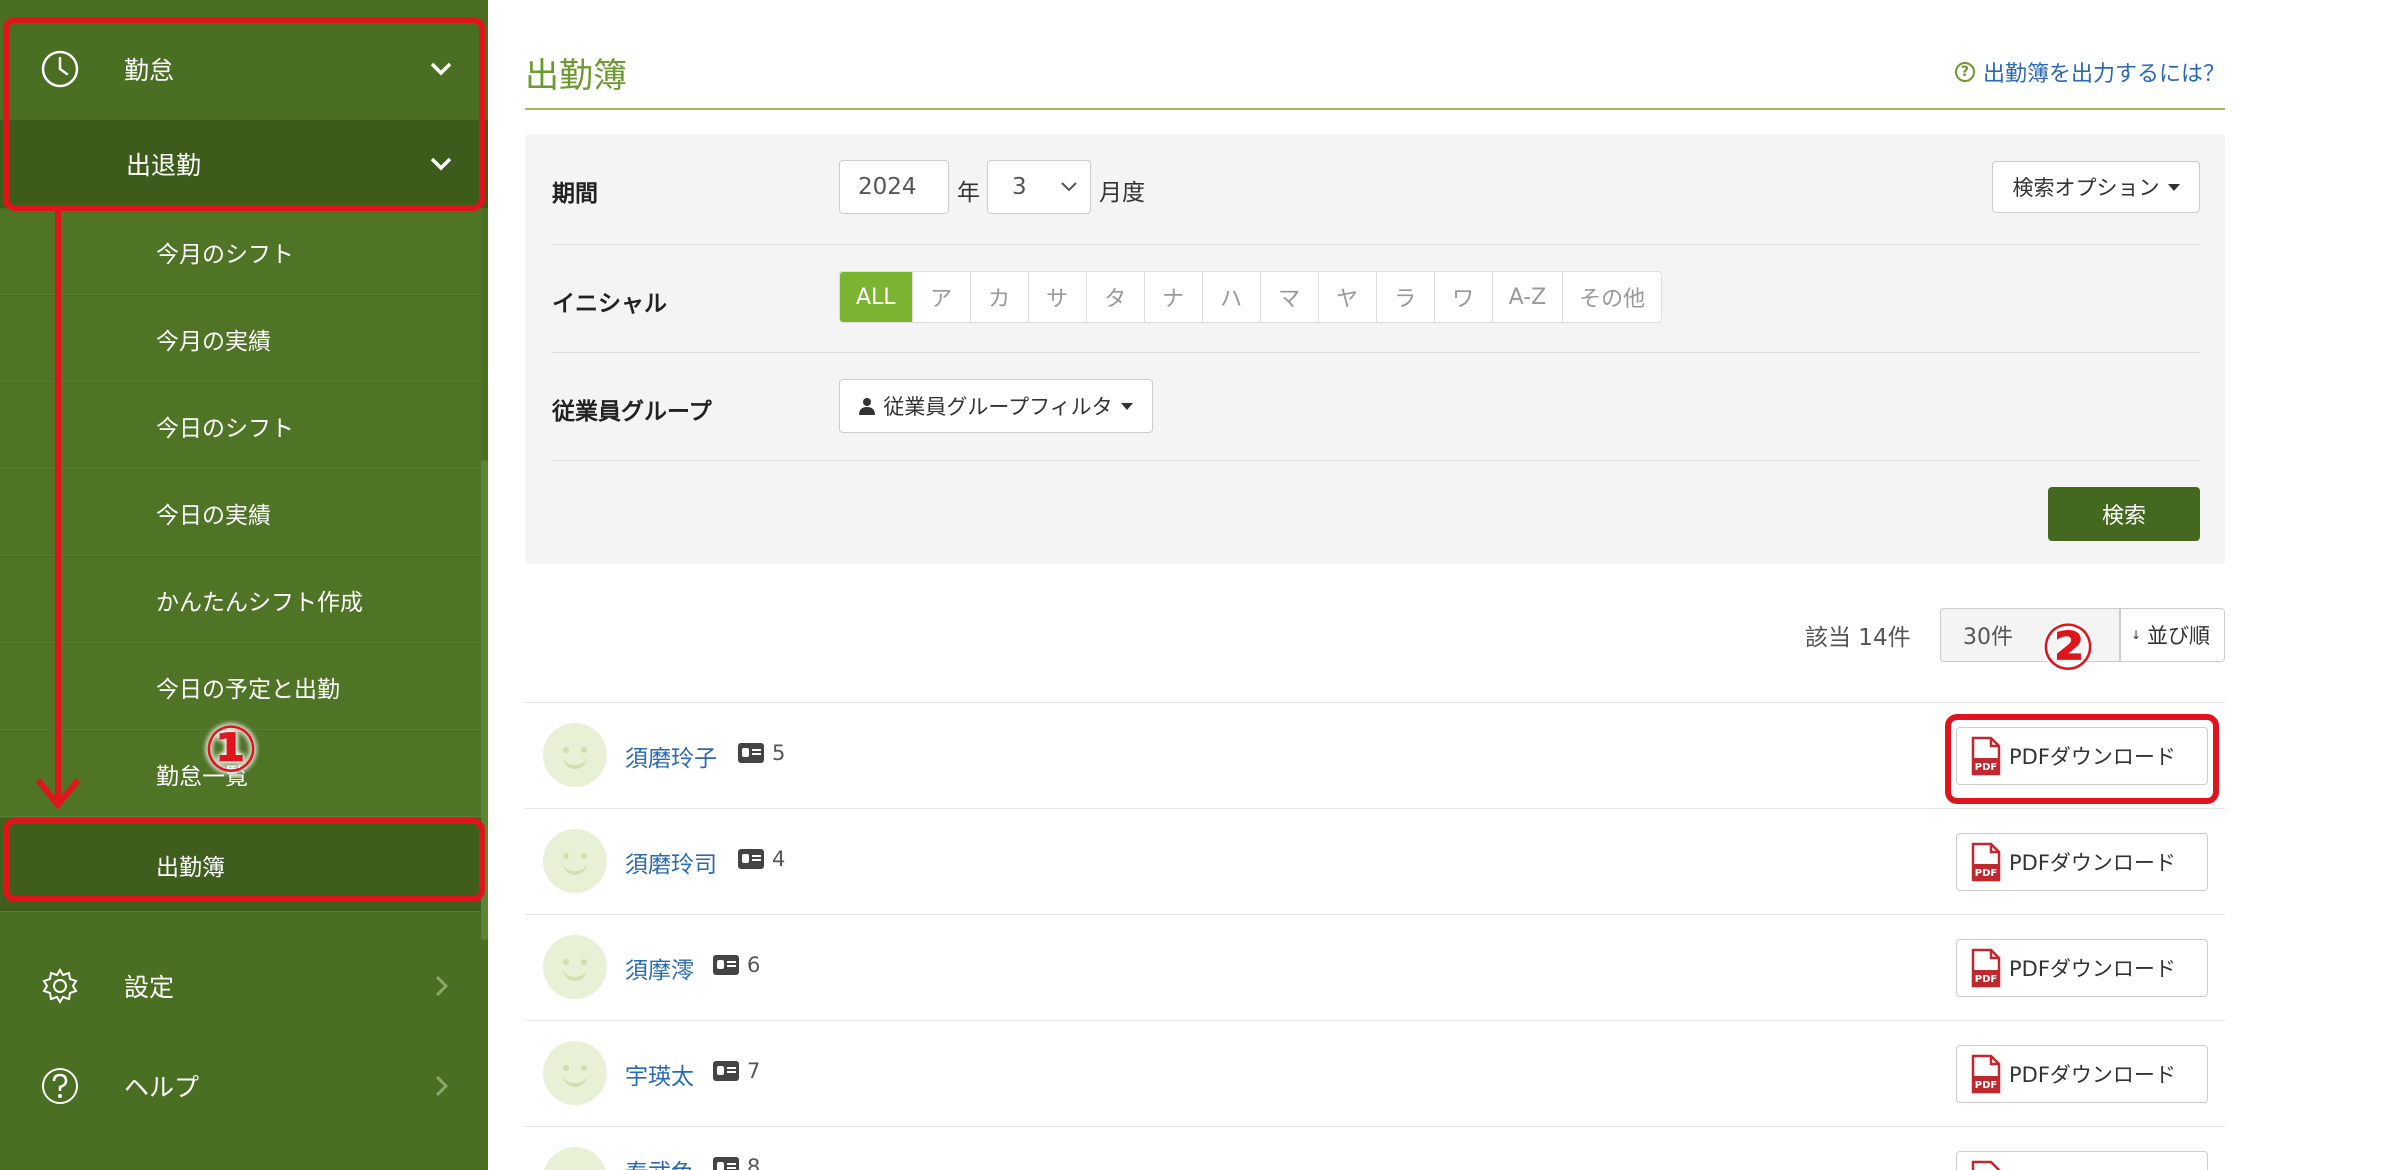 The image size is (2400, 1170). What do you see at coordinates (190, 867) in the screenshot?
I see `sidebar-item-label: 出勤簿` at bounding box center [190, 867].